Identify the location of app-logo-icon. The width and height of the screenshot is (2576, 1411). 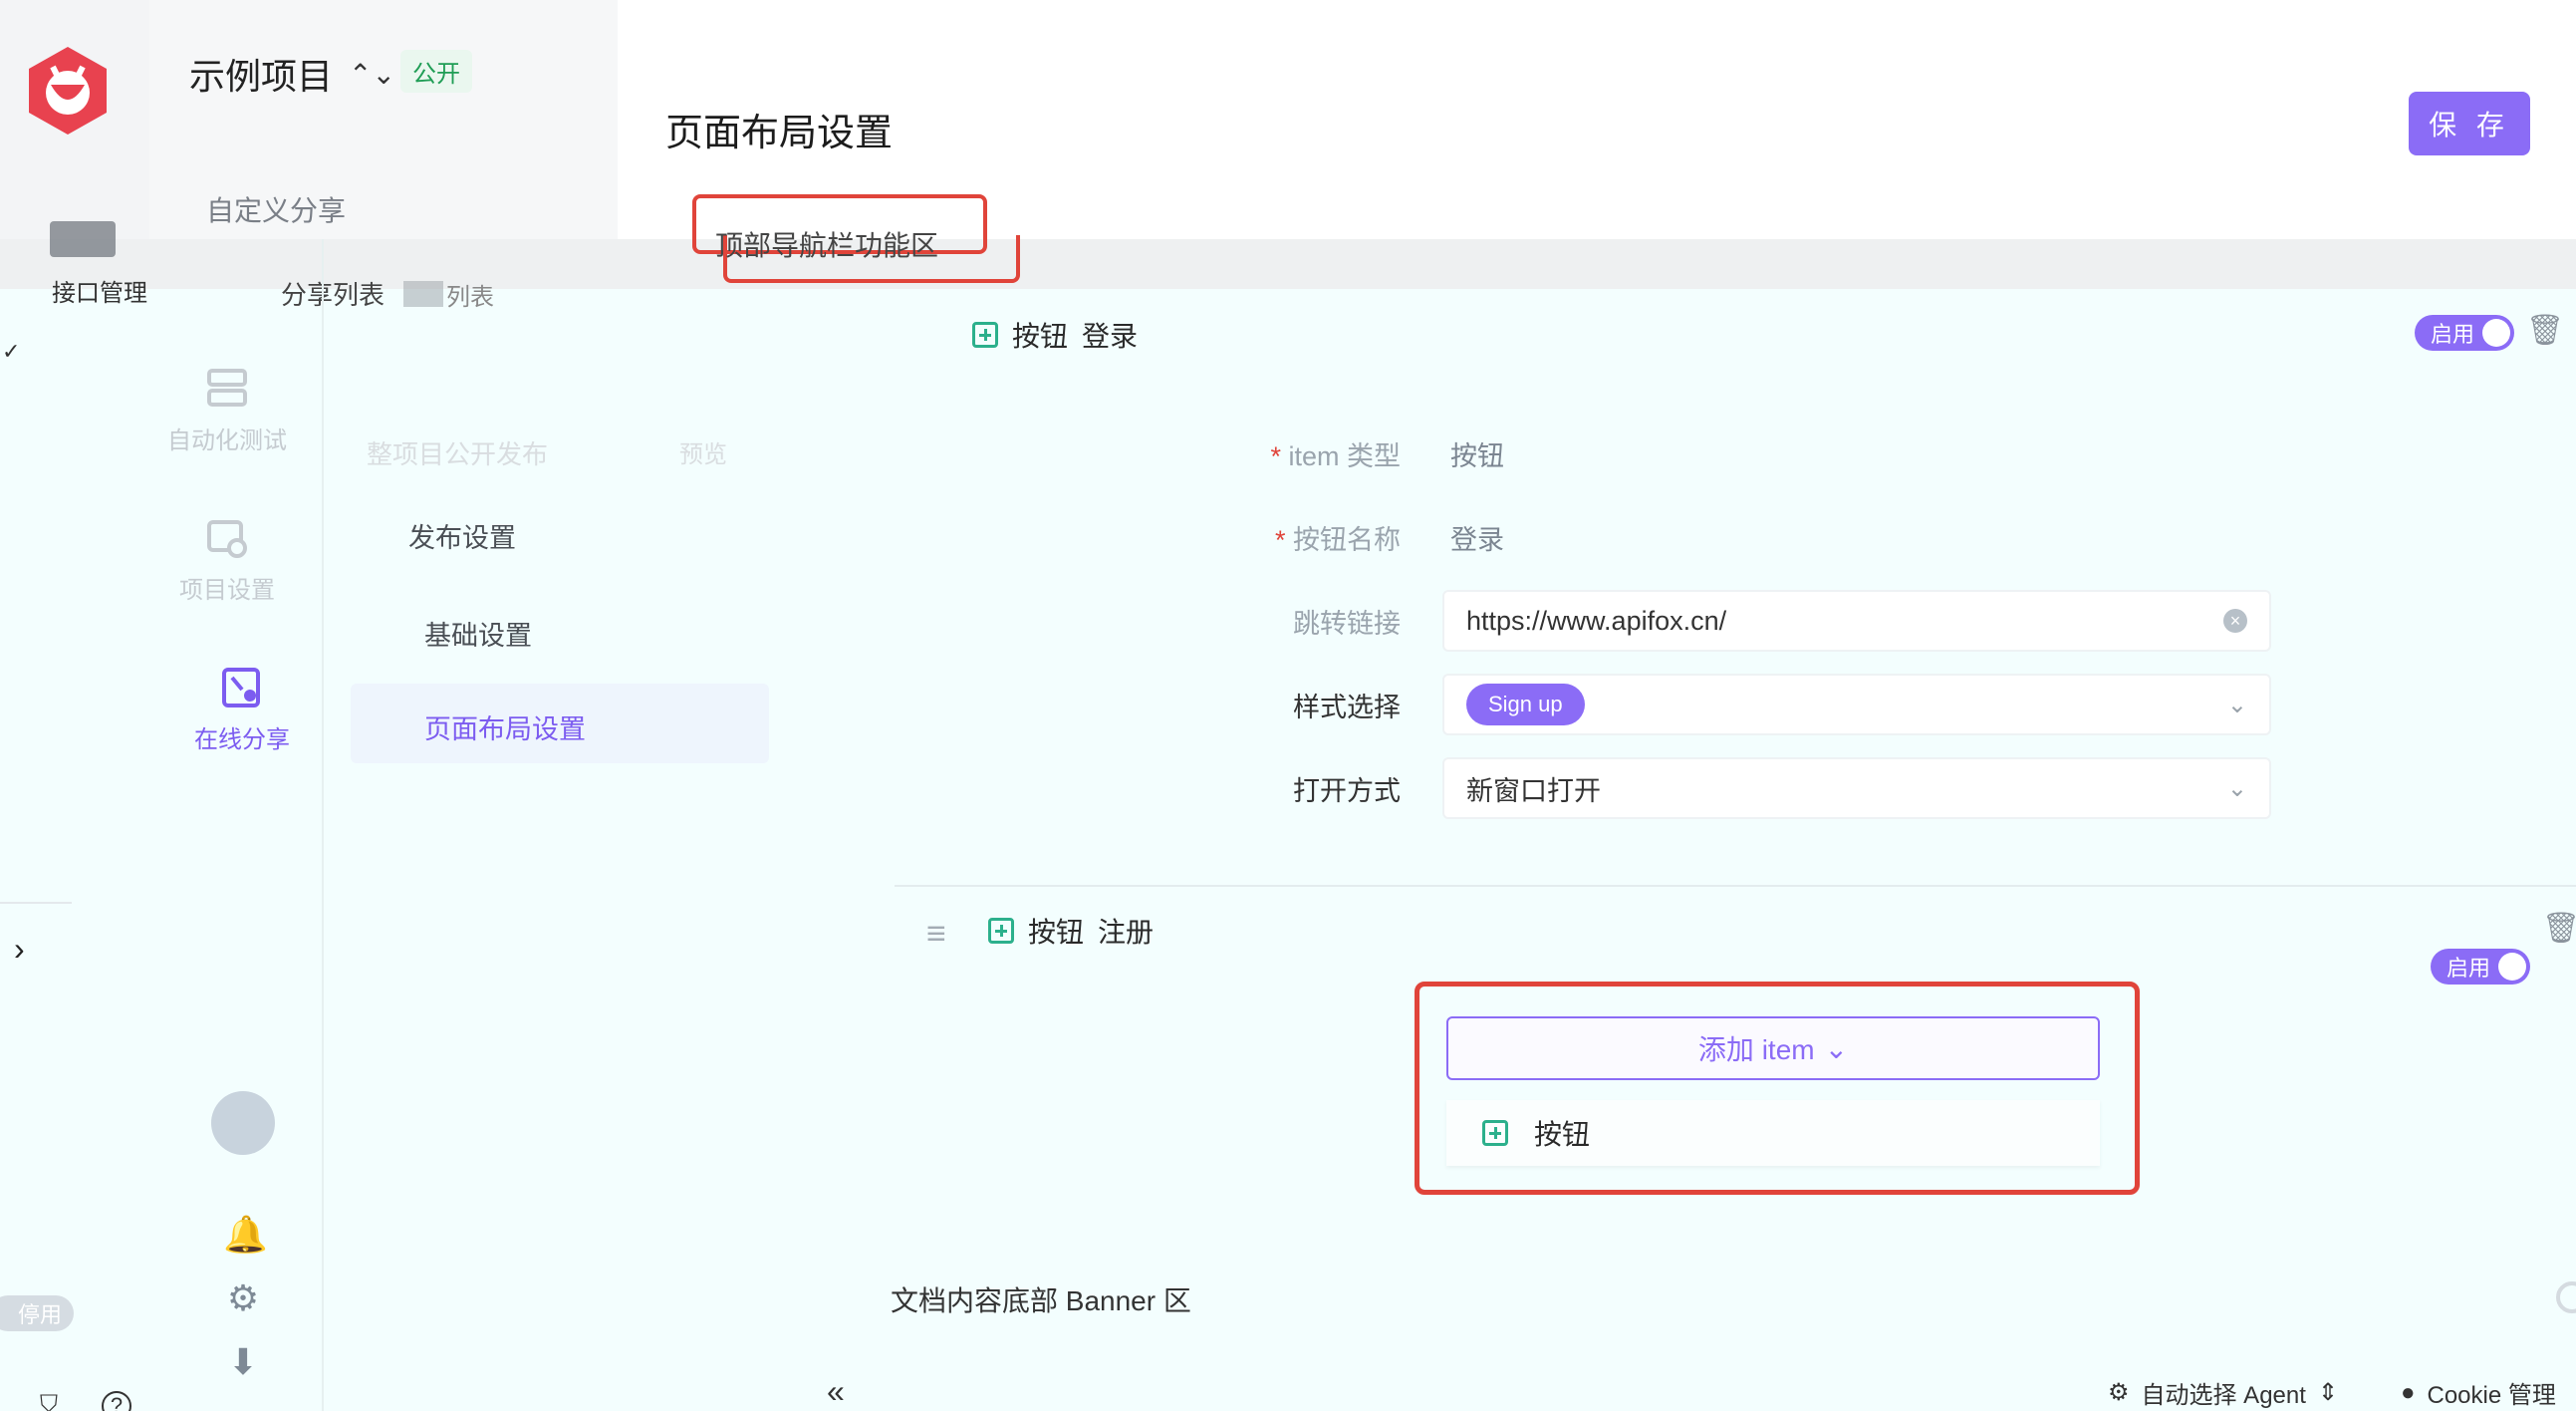
(68, 91).